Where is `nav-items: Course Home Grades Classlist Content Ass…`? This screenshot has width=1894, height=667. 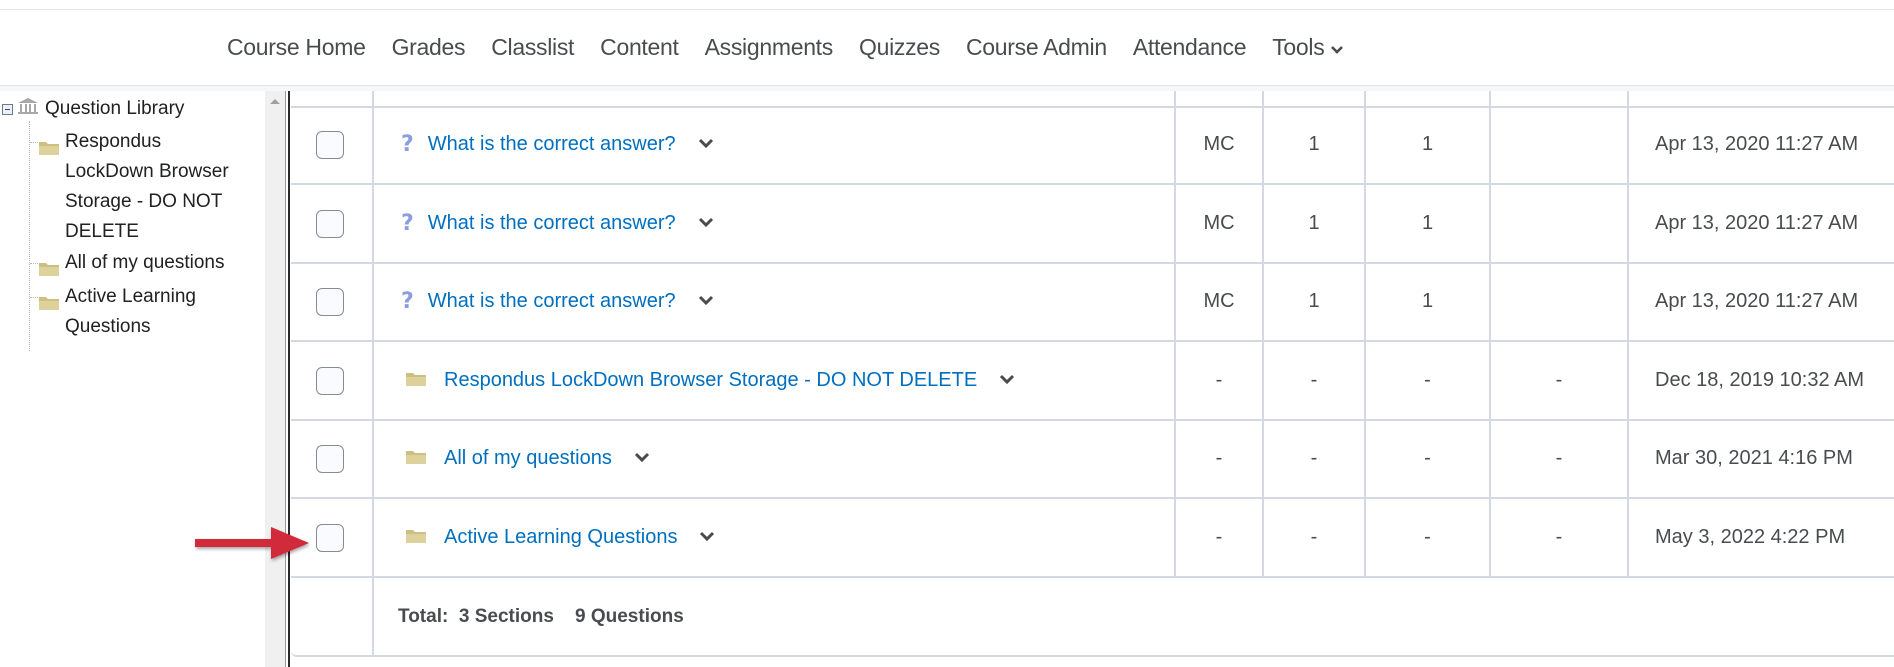
nav-items: Course Home Grades Classlist Content Ass… is located at coordinates (798, 47).